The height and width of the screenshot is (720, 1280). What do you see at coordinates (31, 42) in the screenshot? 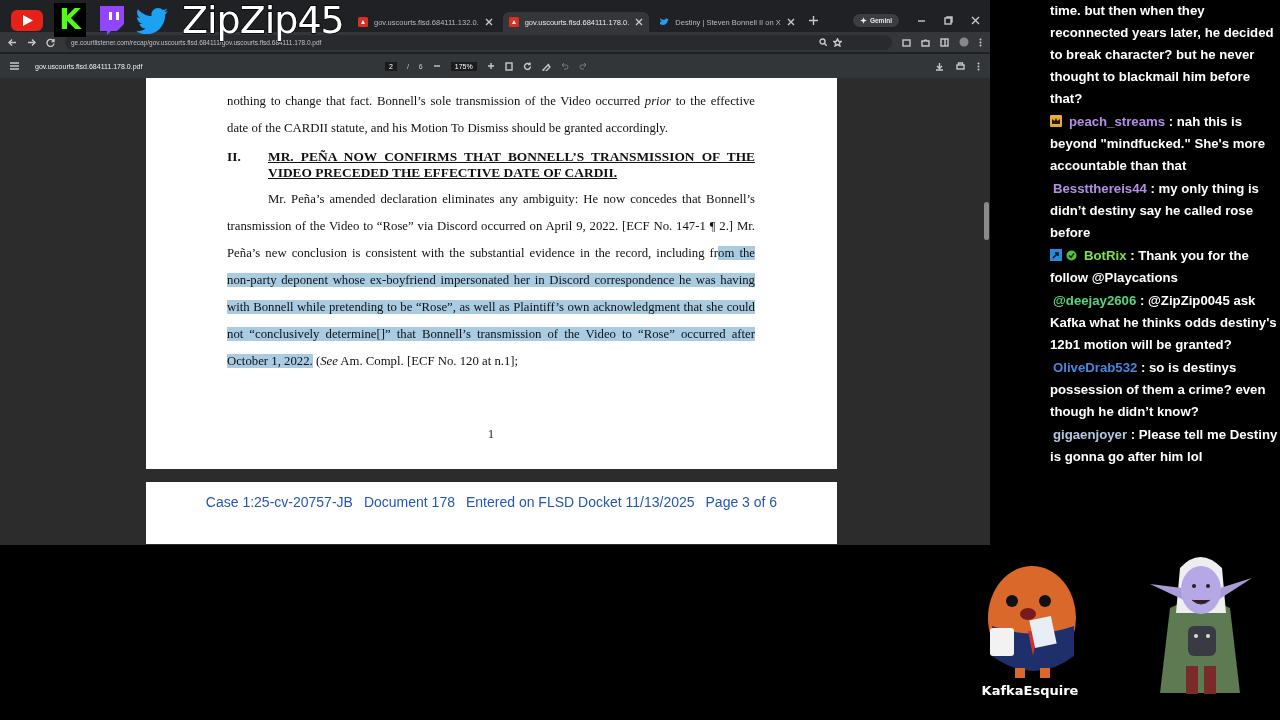
I see `forward-icon` at bounding box center [31, 42].